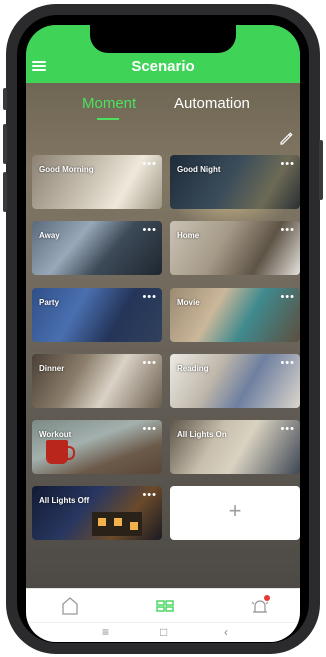  I want to click on system-navigation-bar: ≡ □ ‹, so click(163, 632).